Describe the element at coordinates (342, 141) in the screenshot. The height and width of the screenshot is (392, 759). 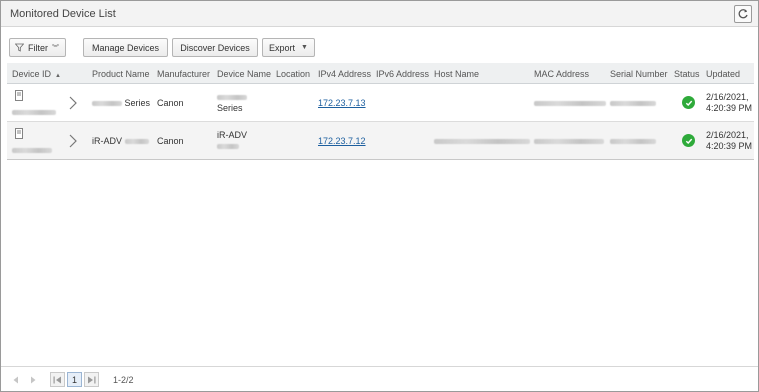
I see `ipv4-address-link: 172.23.7.12` at that location.